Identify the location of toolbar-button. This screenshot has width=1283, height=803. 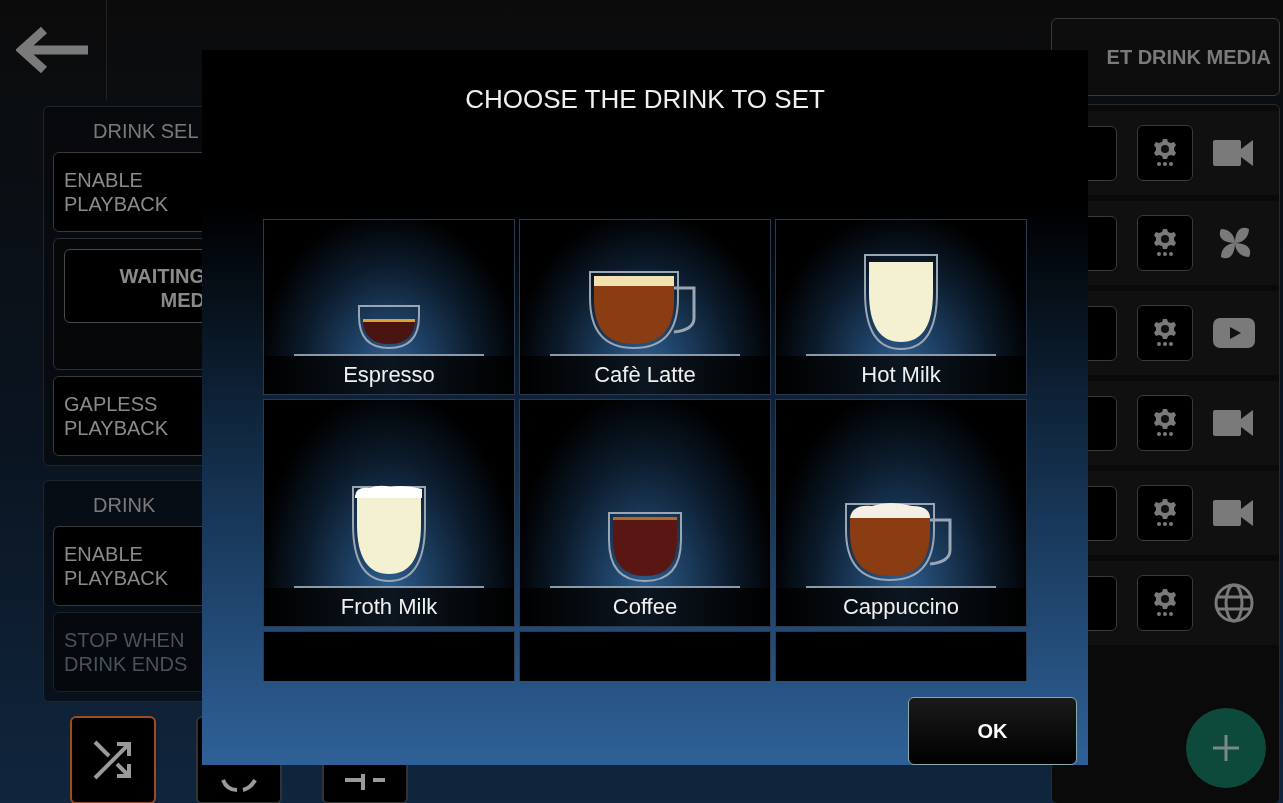
(113, 759).